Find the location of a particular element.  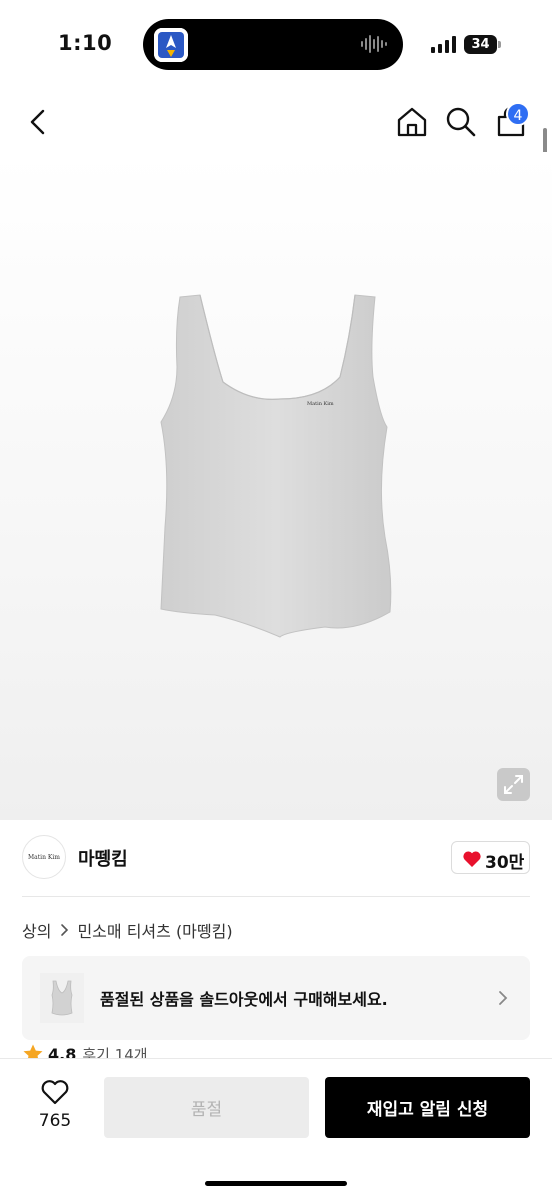

bottom-action-bar: 765 품절 재입고 알림 신청 is located at coordinates (276, 1129).